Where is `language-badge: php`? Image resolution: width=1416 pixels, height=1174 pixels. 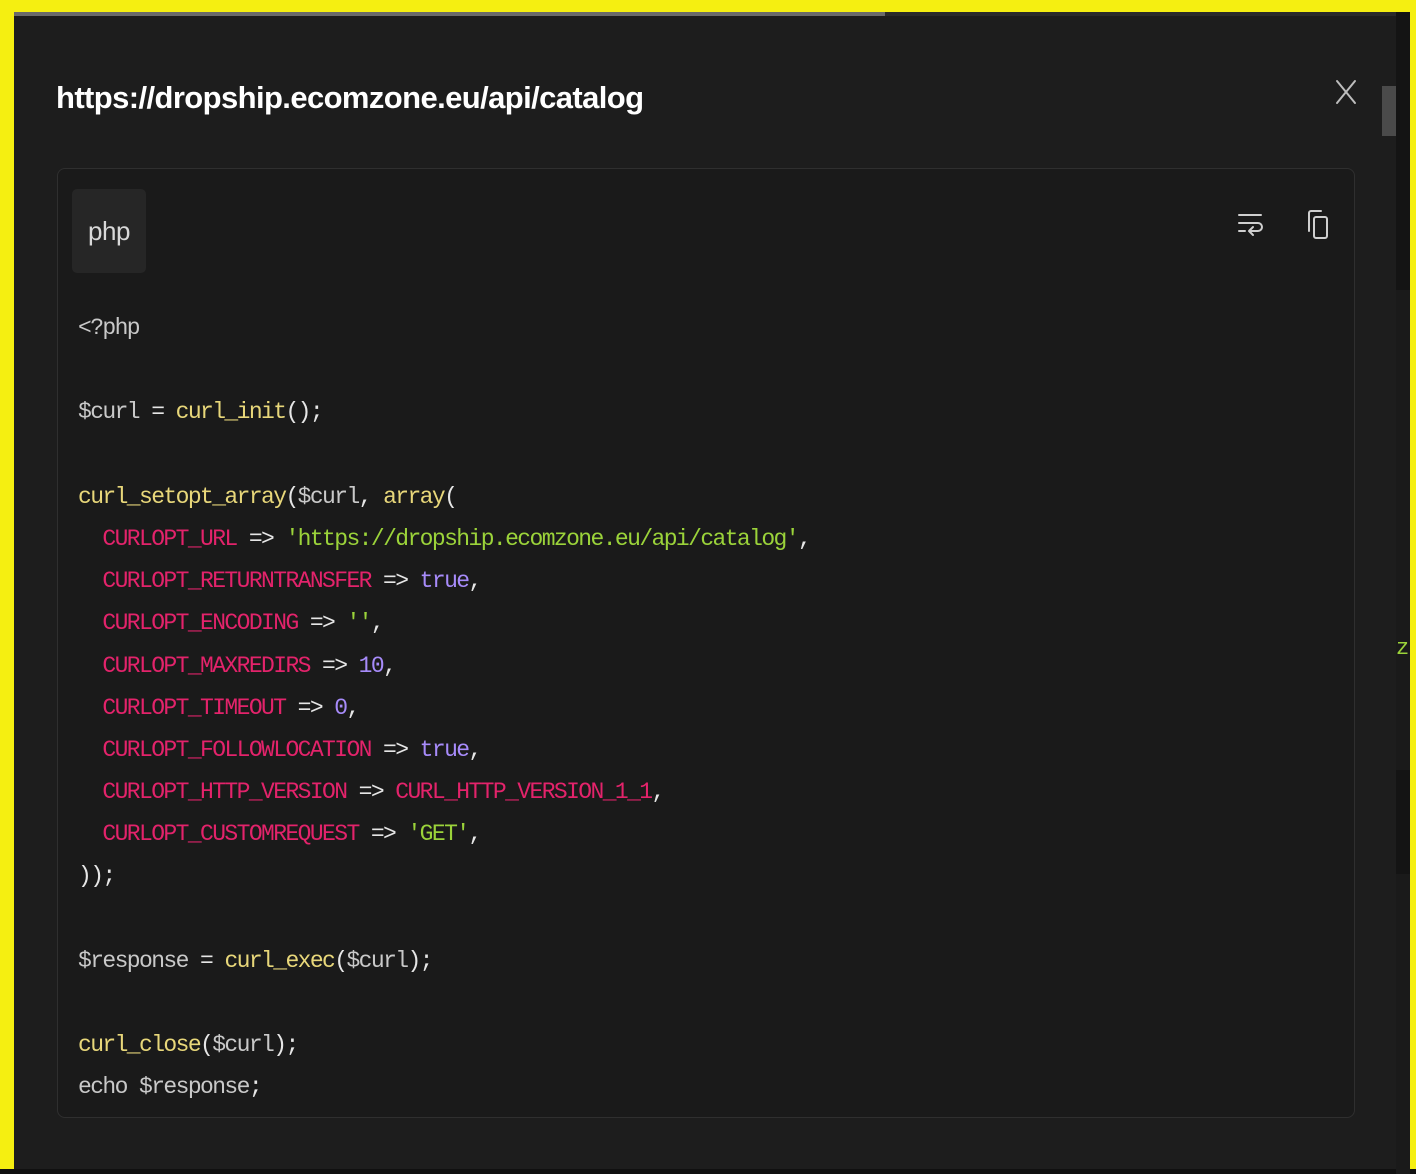 language-badge: php is located at coordinates (109, 231).